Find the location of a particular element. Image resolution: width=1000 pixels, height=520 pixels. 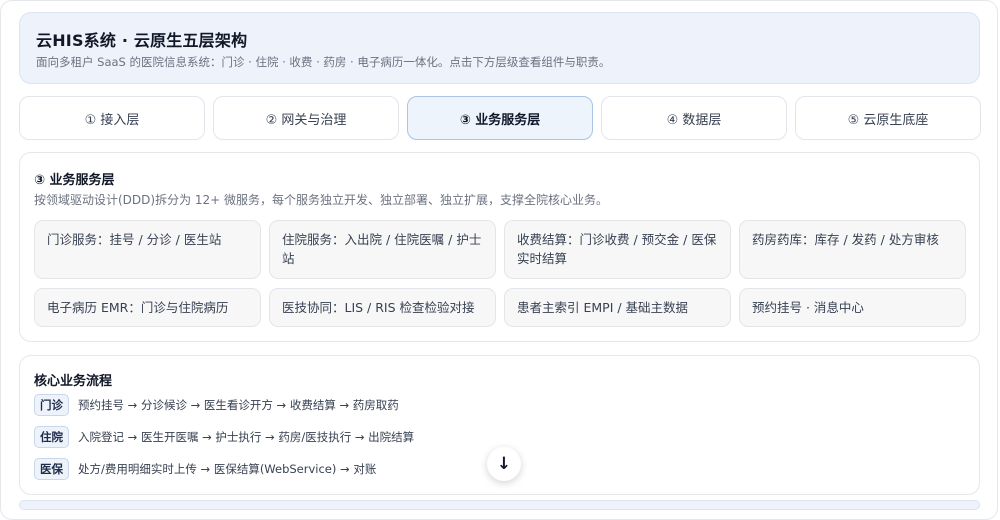

page-title: 云HIS系统 · 云原生五层架构 is located at coordinates (142, 40).